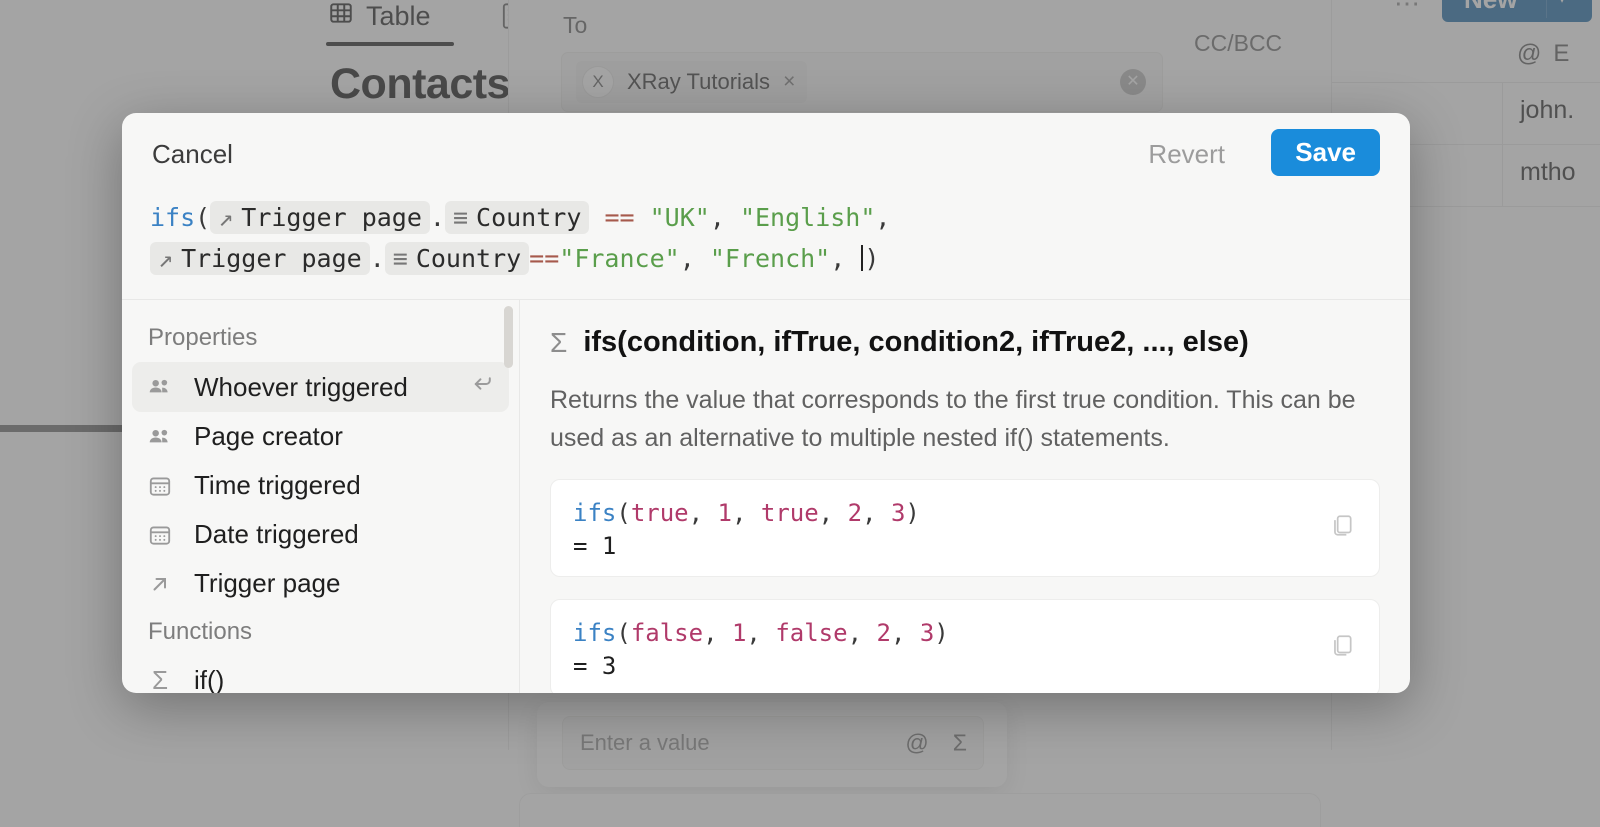 The width and height of the screenshot is (1600, 827). What do you see at coordinates (770, 258) in the screenshot?
I see `formula-token-str: "French"` at bounding box center [770, 258].